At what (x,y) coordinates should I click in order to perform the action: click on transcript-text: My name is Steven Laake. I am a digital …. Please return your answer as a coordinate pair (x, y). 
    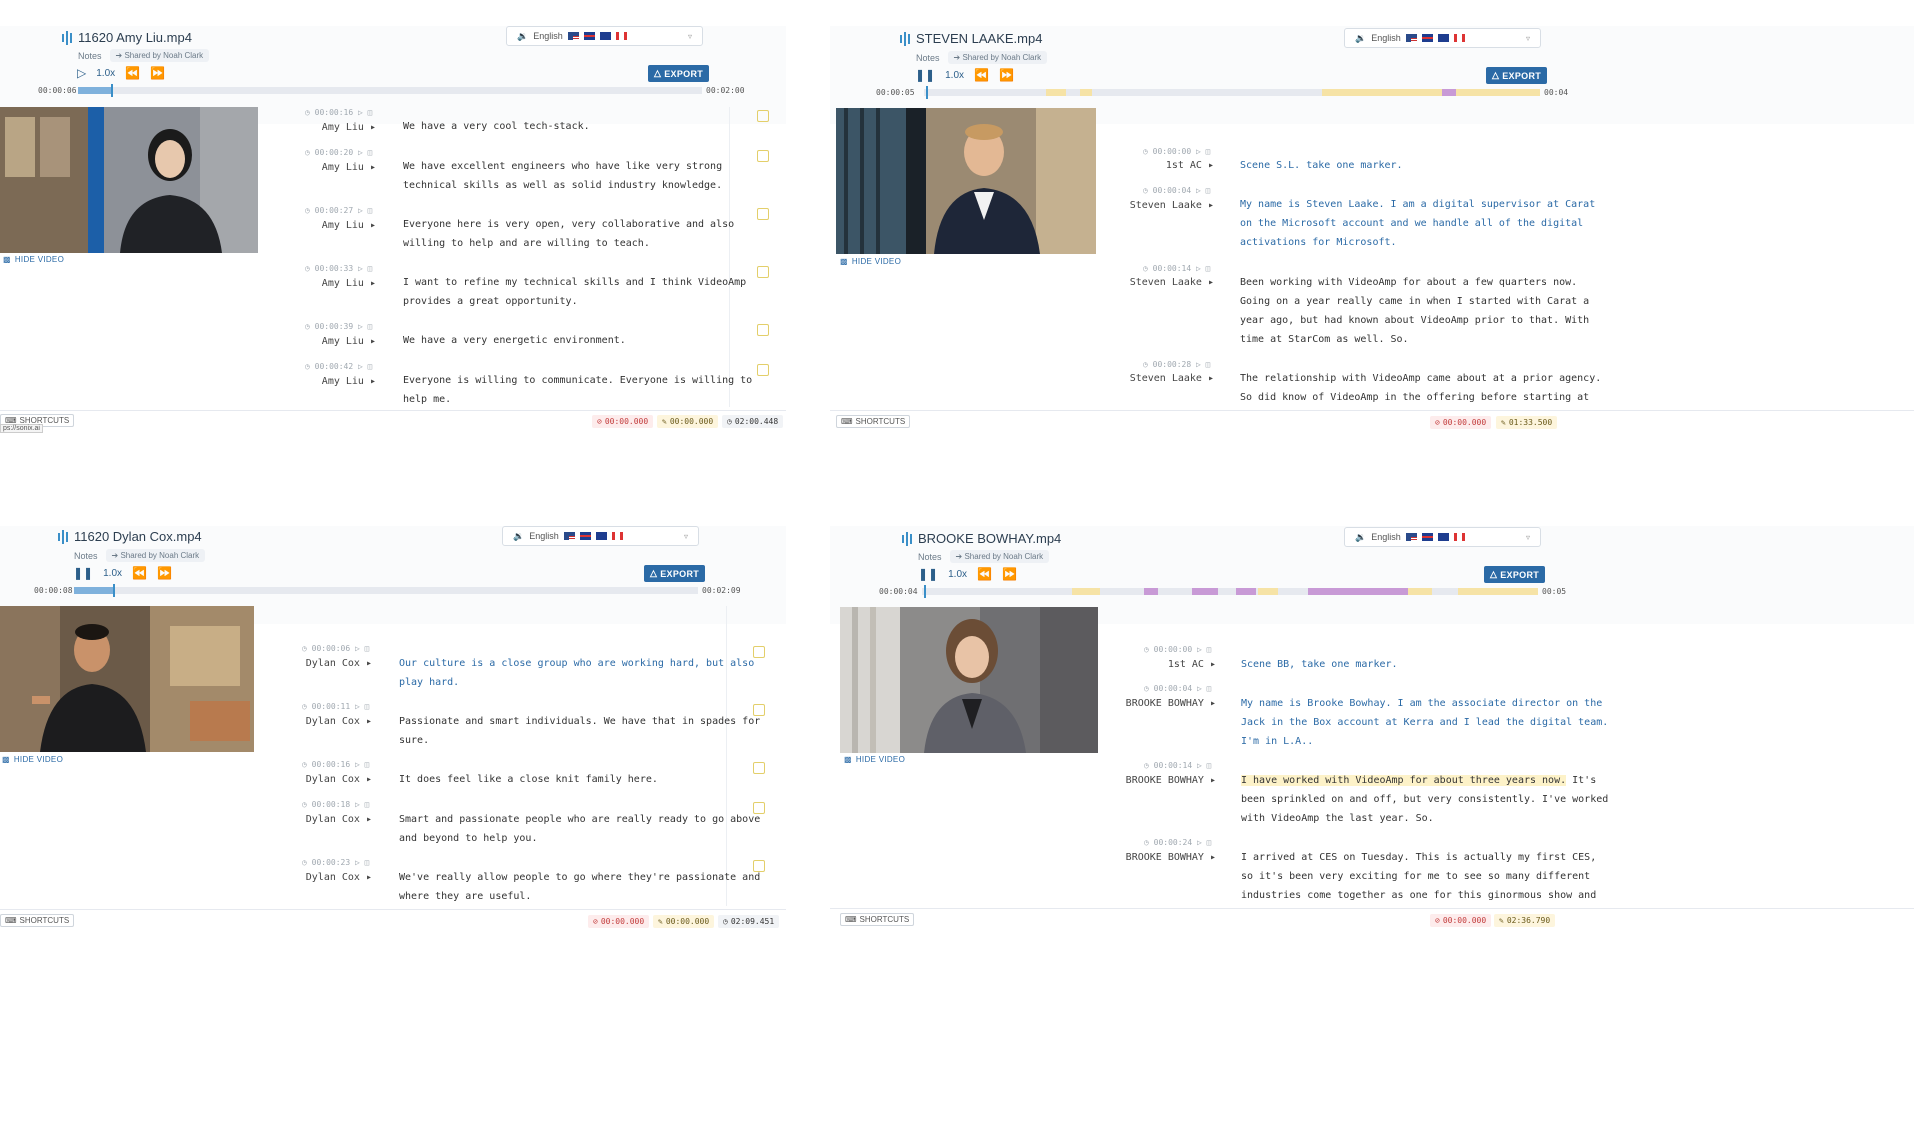
    Looking at the image, I should click on (1417, 223).